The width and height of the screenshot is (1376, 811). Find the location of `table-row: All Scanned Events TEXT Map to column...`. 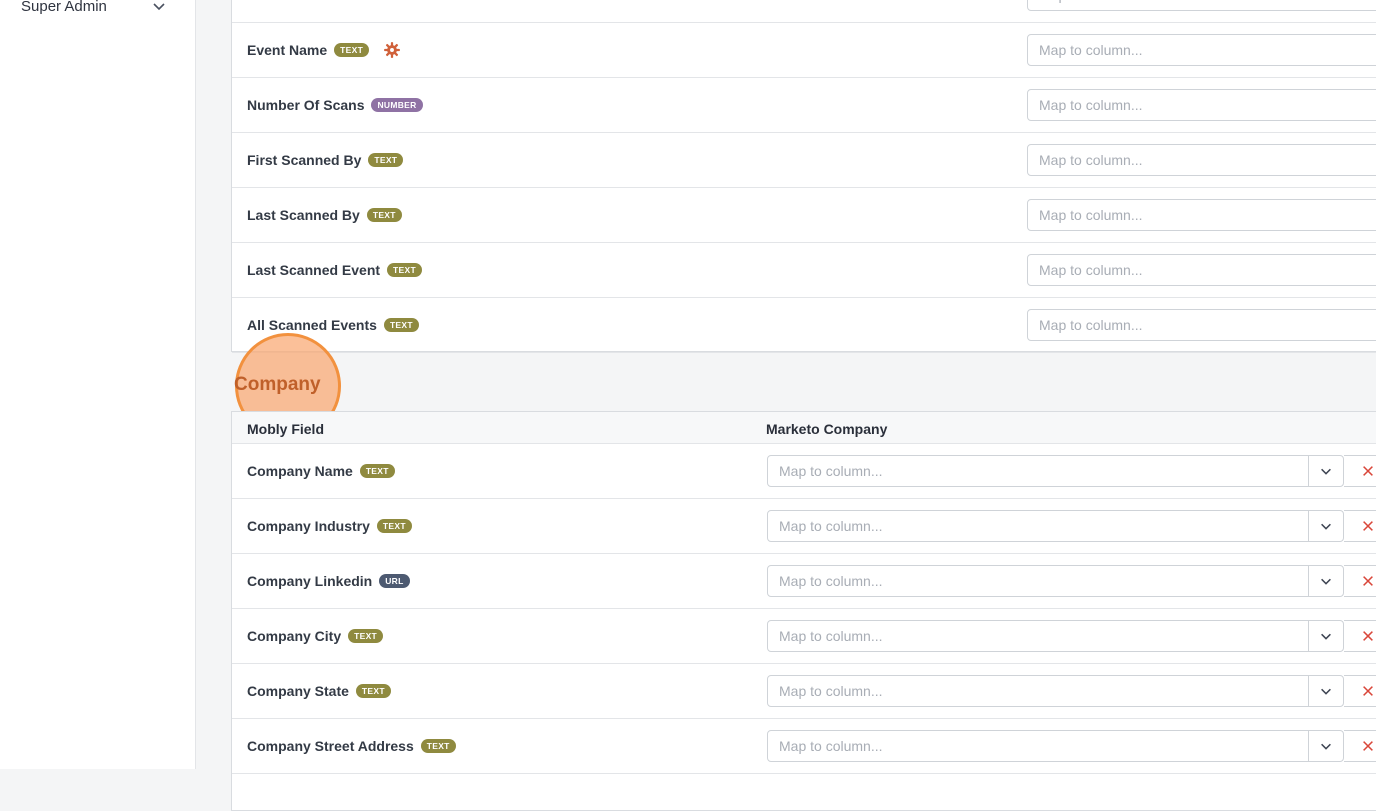

table-row: All Scanned Events TEXT Map to column... is located at coordinates (804, 325).